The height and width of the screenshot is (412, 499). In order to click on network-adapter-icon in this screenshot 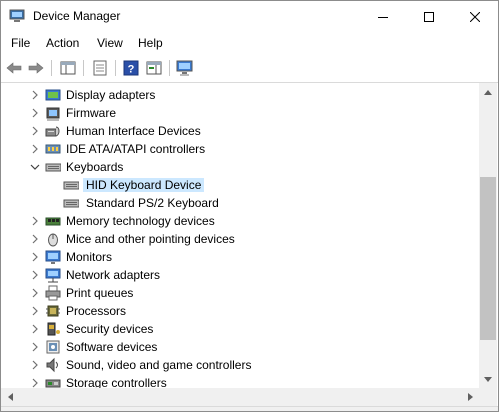, I will do `click(53, 275)`.